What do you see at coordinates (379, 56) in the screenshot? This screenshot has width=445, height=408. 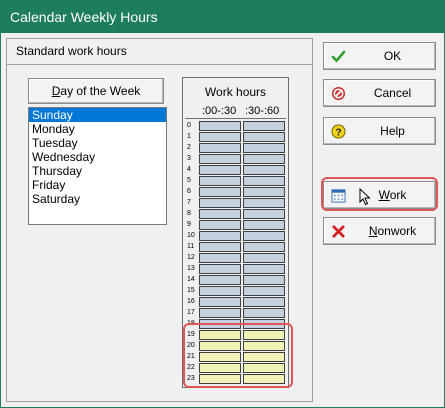 I see `ok-button: OK` at bounding box center [379, 56].